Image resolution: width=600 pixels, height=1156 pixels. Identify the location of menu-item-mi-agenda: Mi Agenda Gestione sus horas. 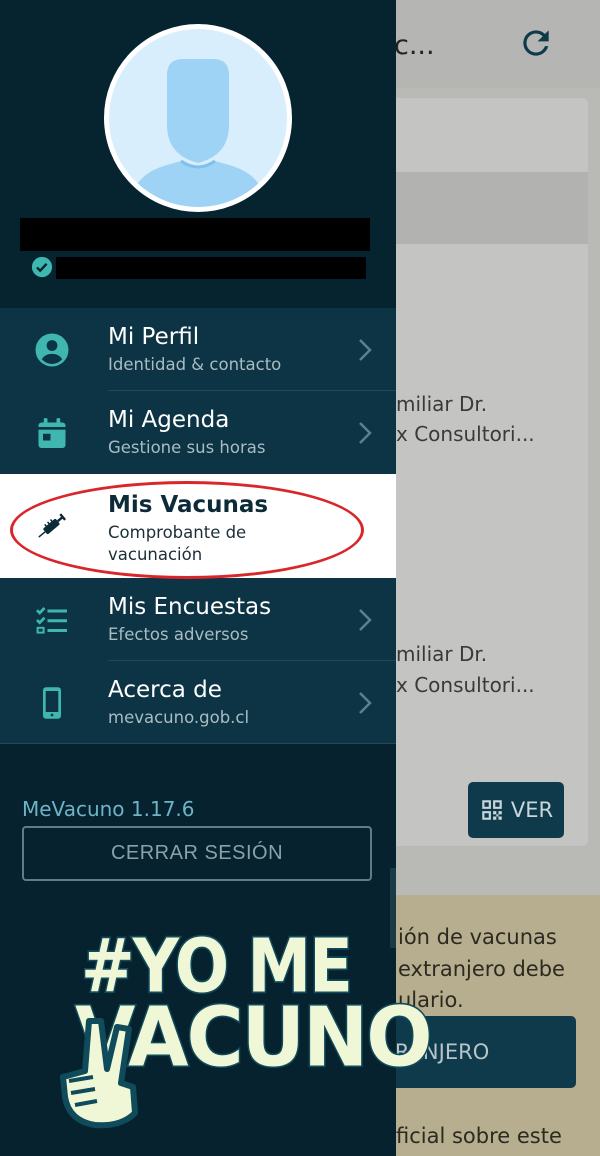
(198, 432).